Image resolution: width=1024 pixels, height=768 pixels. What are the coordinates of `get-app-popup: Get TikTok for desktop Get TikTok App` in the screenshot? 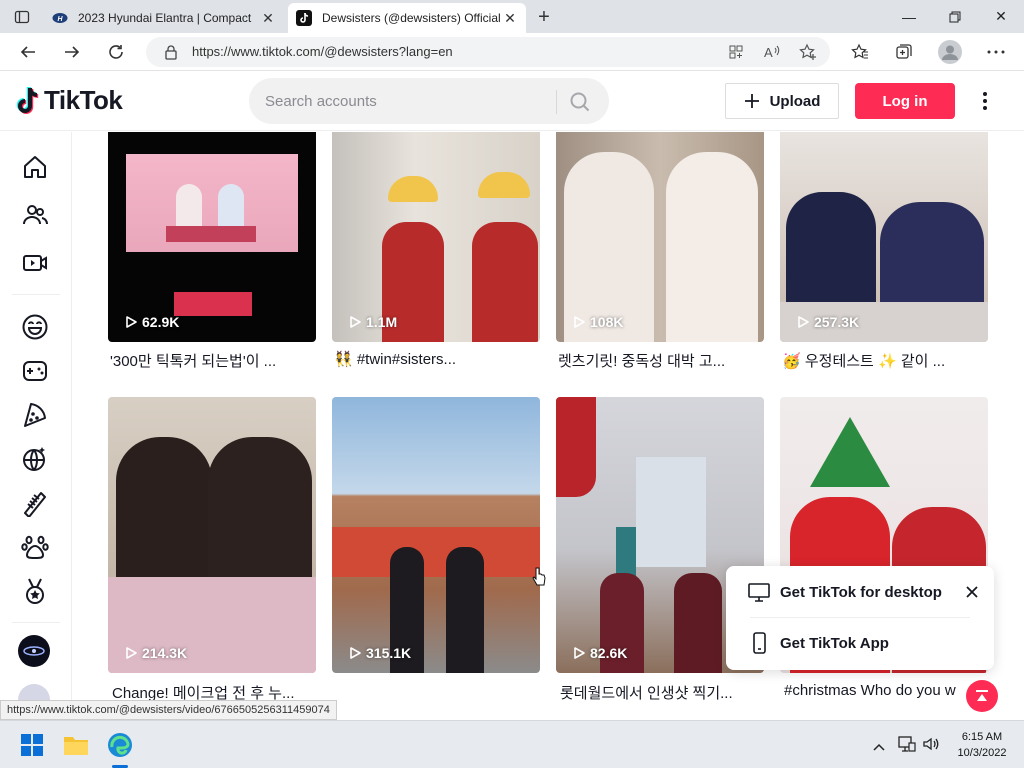 It's located at (860, 618).